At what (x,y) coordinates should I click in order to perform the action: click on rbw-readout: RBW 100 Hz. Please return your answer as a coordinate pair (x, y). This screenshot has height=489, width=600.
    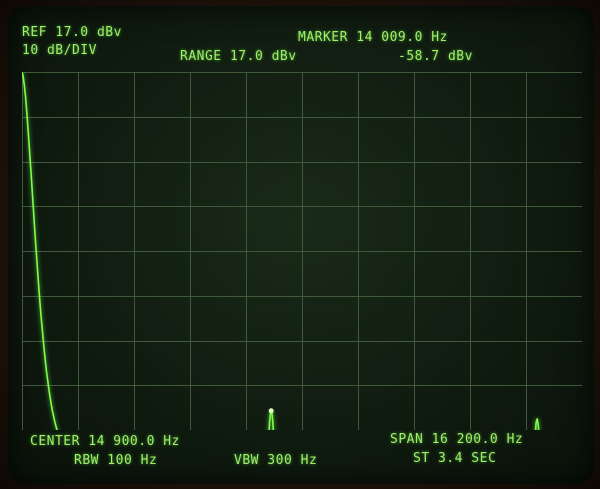
    Looking at the image, I should click on (116, 460).